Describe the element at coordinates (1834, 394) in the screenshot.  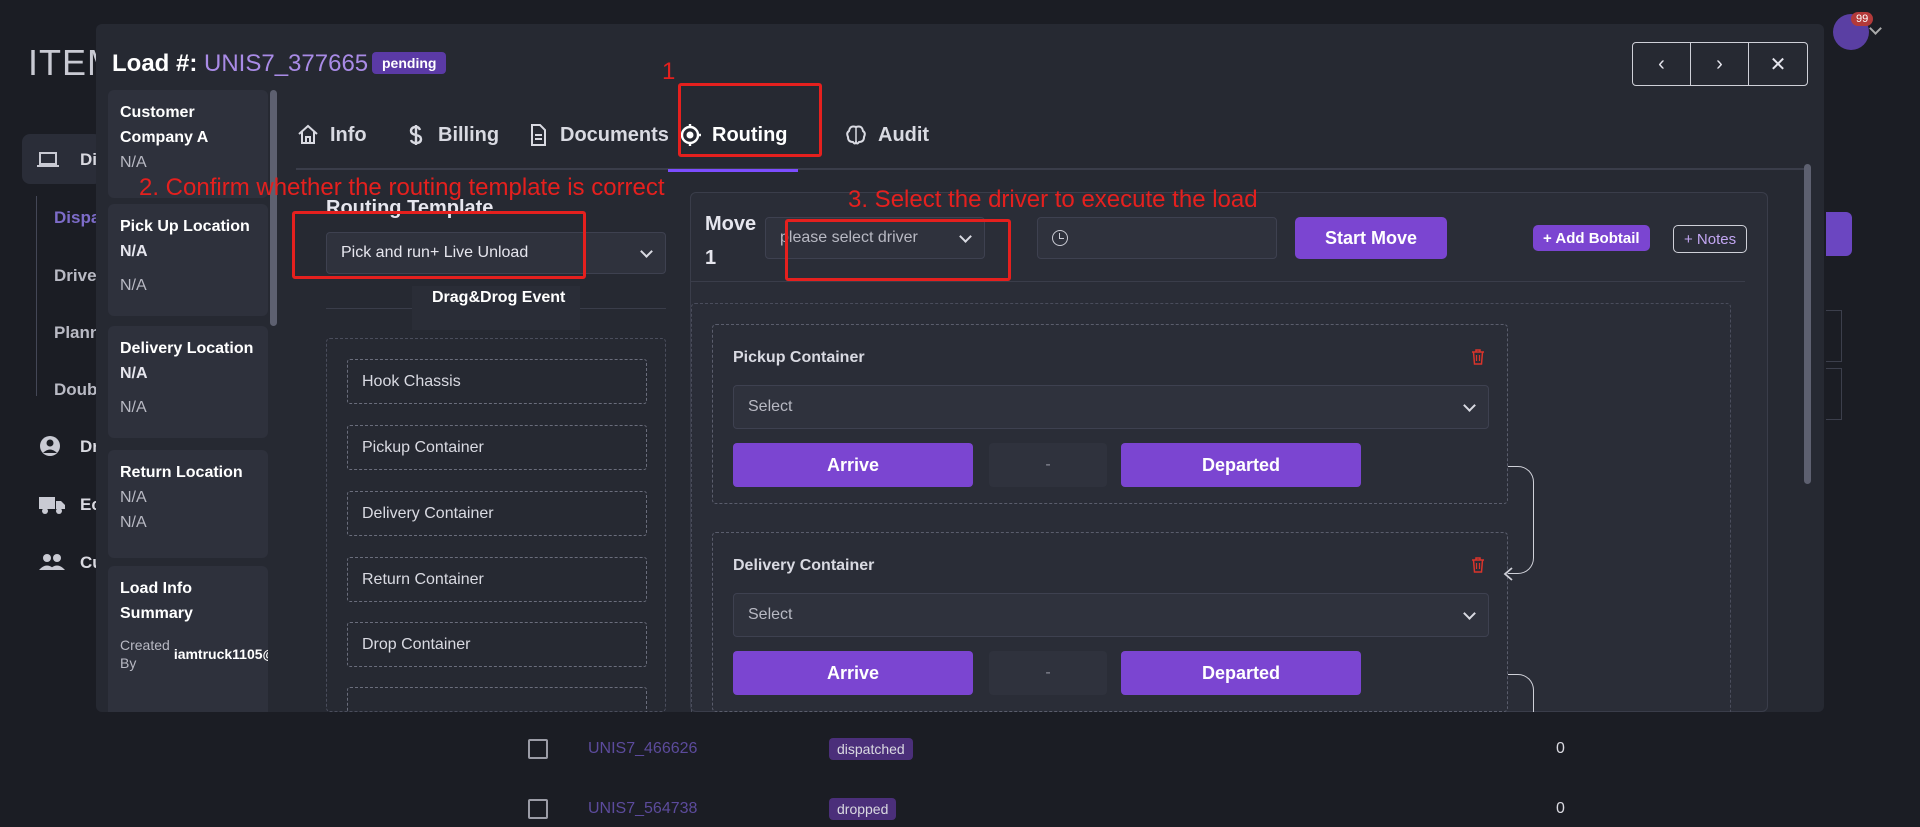
I see `bg-panel-edge` at that location.